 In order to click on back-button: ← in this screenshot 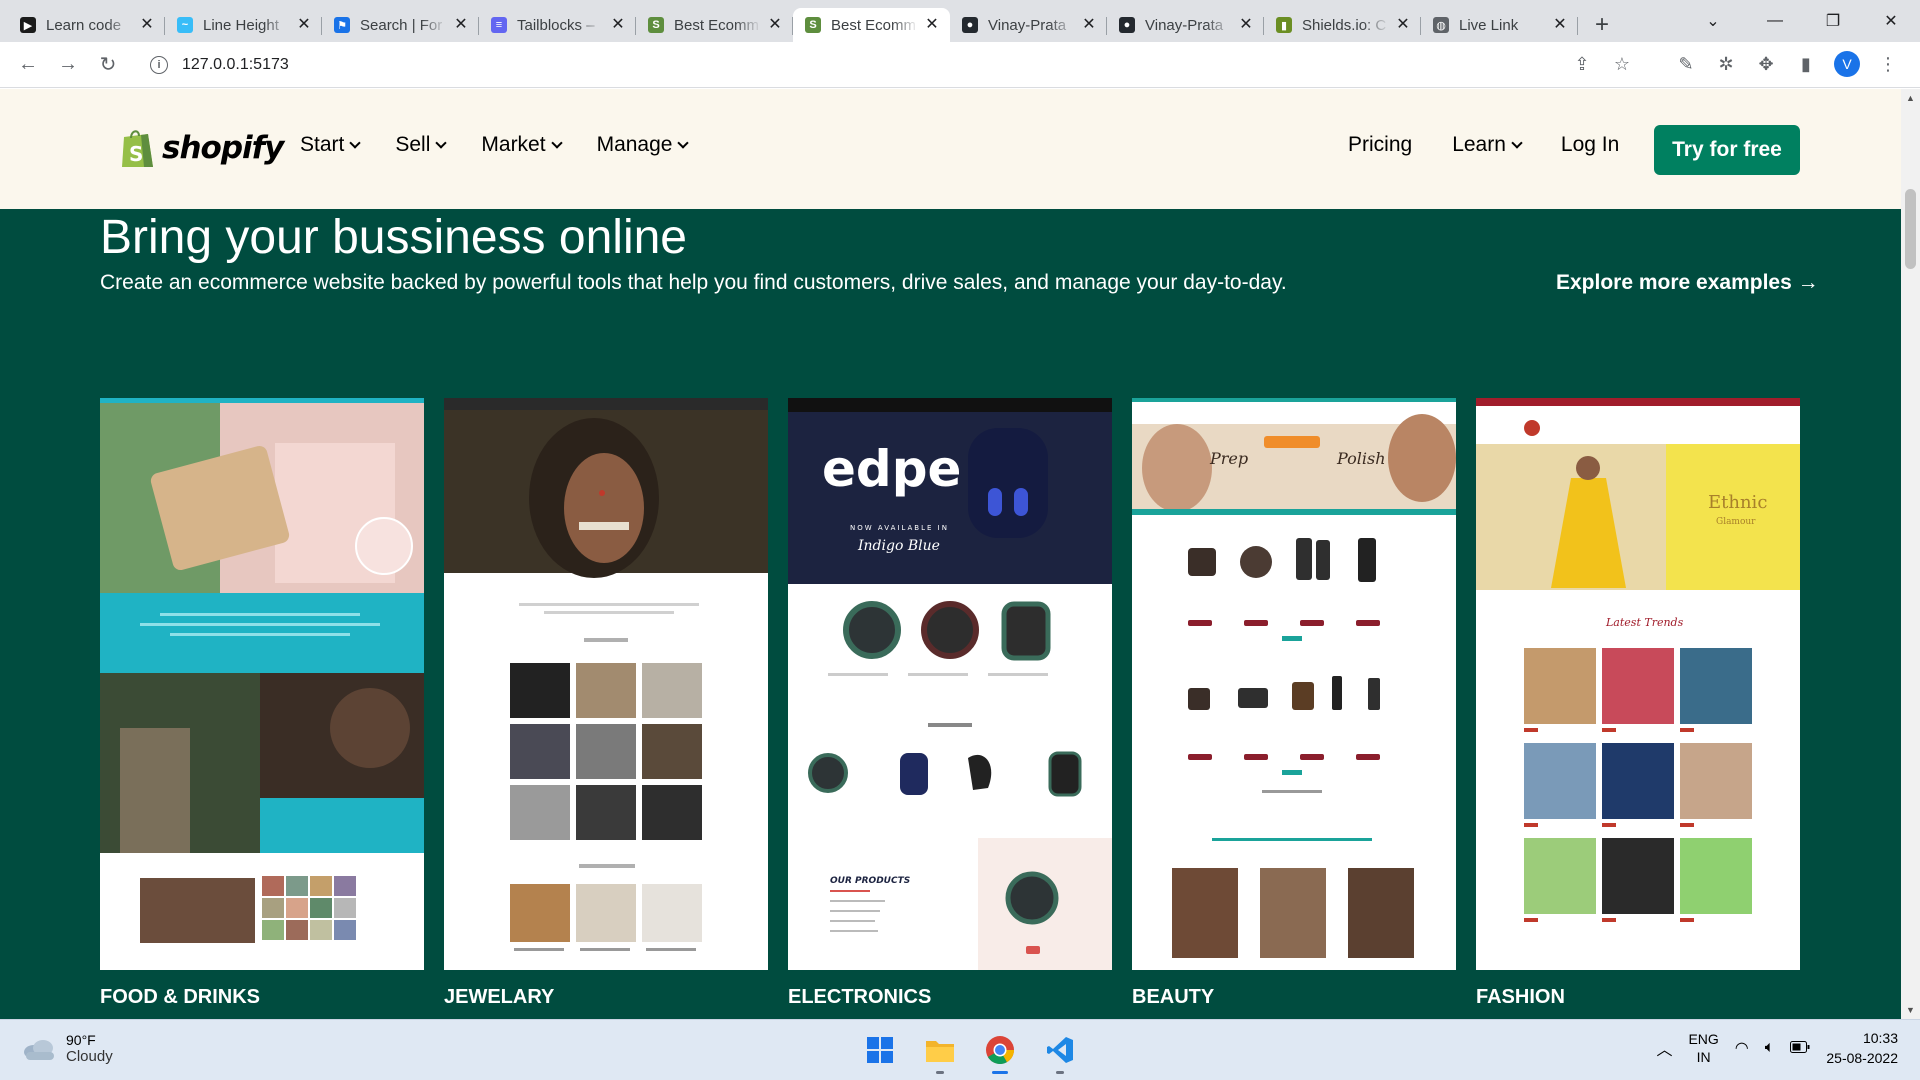, I will do `click(28, 65)`.